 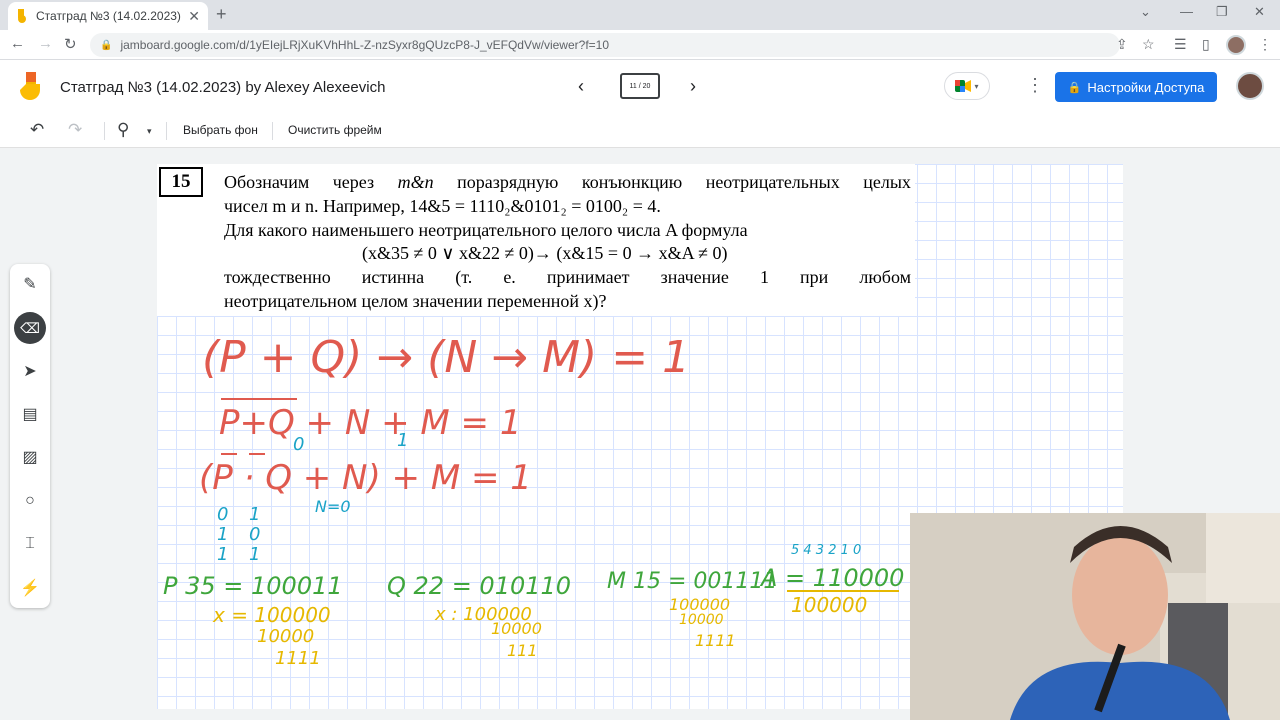 I want to click on tab-title: Статград №3 (14.02.2023) by Ale, so click(x=109, y=16).